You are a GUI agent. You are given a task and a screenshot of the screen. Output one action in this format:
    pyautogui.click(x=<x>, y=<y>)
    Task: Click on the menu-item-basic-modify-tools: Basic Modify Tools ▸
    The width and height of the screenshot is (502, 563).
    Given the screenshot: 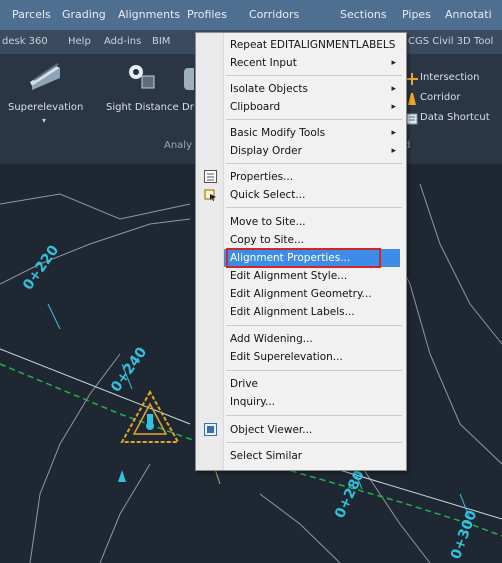 What is the action you would take?
    pyautogui.click(x=301, y=133)
    